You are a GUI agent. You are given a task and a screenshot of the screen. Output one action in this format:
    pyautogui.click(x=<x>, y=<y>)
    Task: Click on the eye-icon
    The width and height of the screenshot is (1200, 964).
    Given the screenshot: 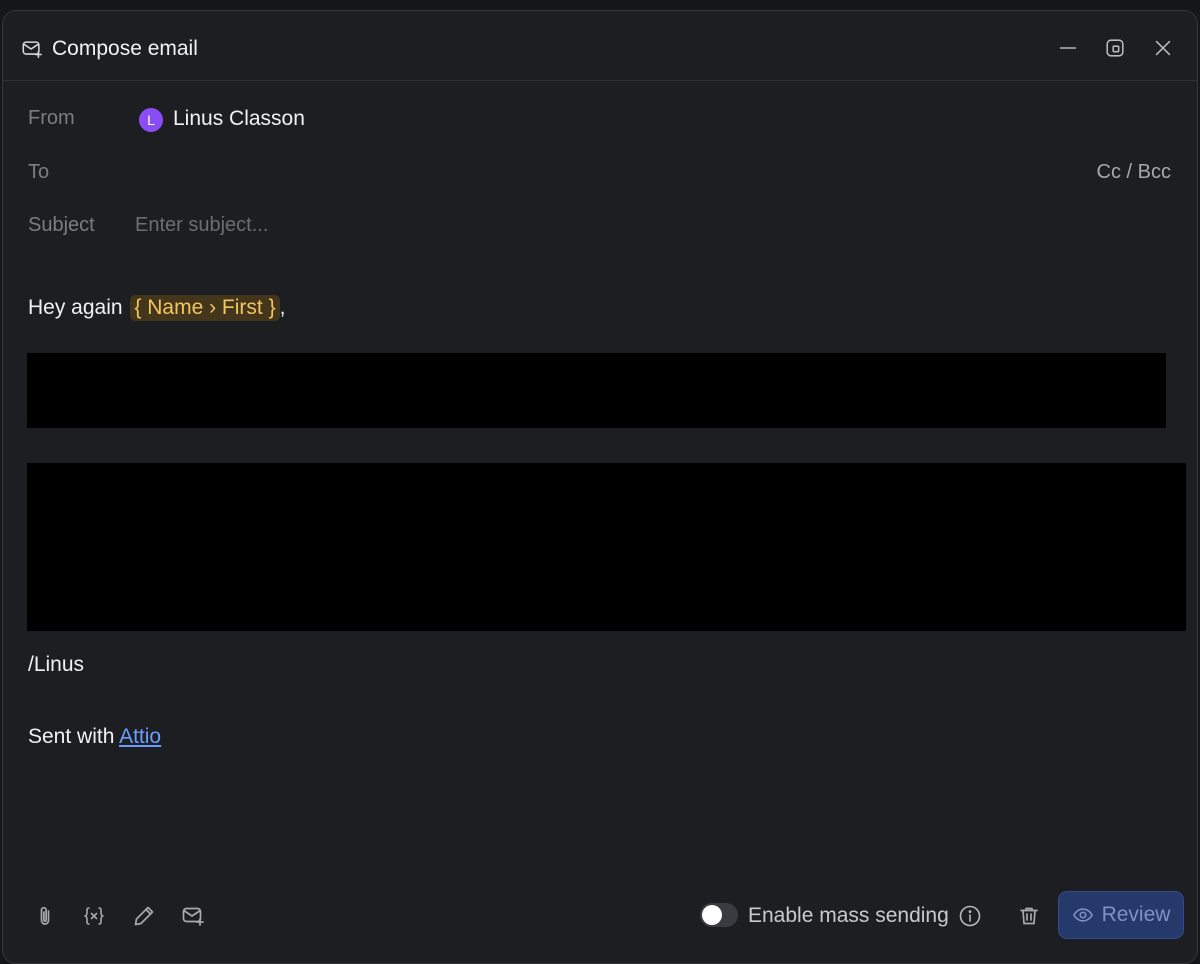 What is the action you would take?
    pyautogui.click(x=1082, y=915)
    